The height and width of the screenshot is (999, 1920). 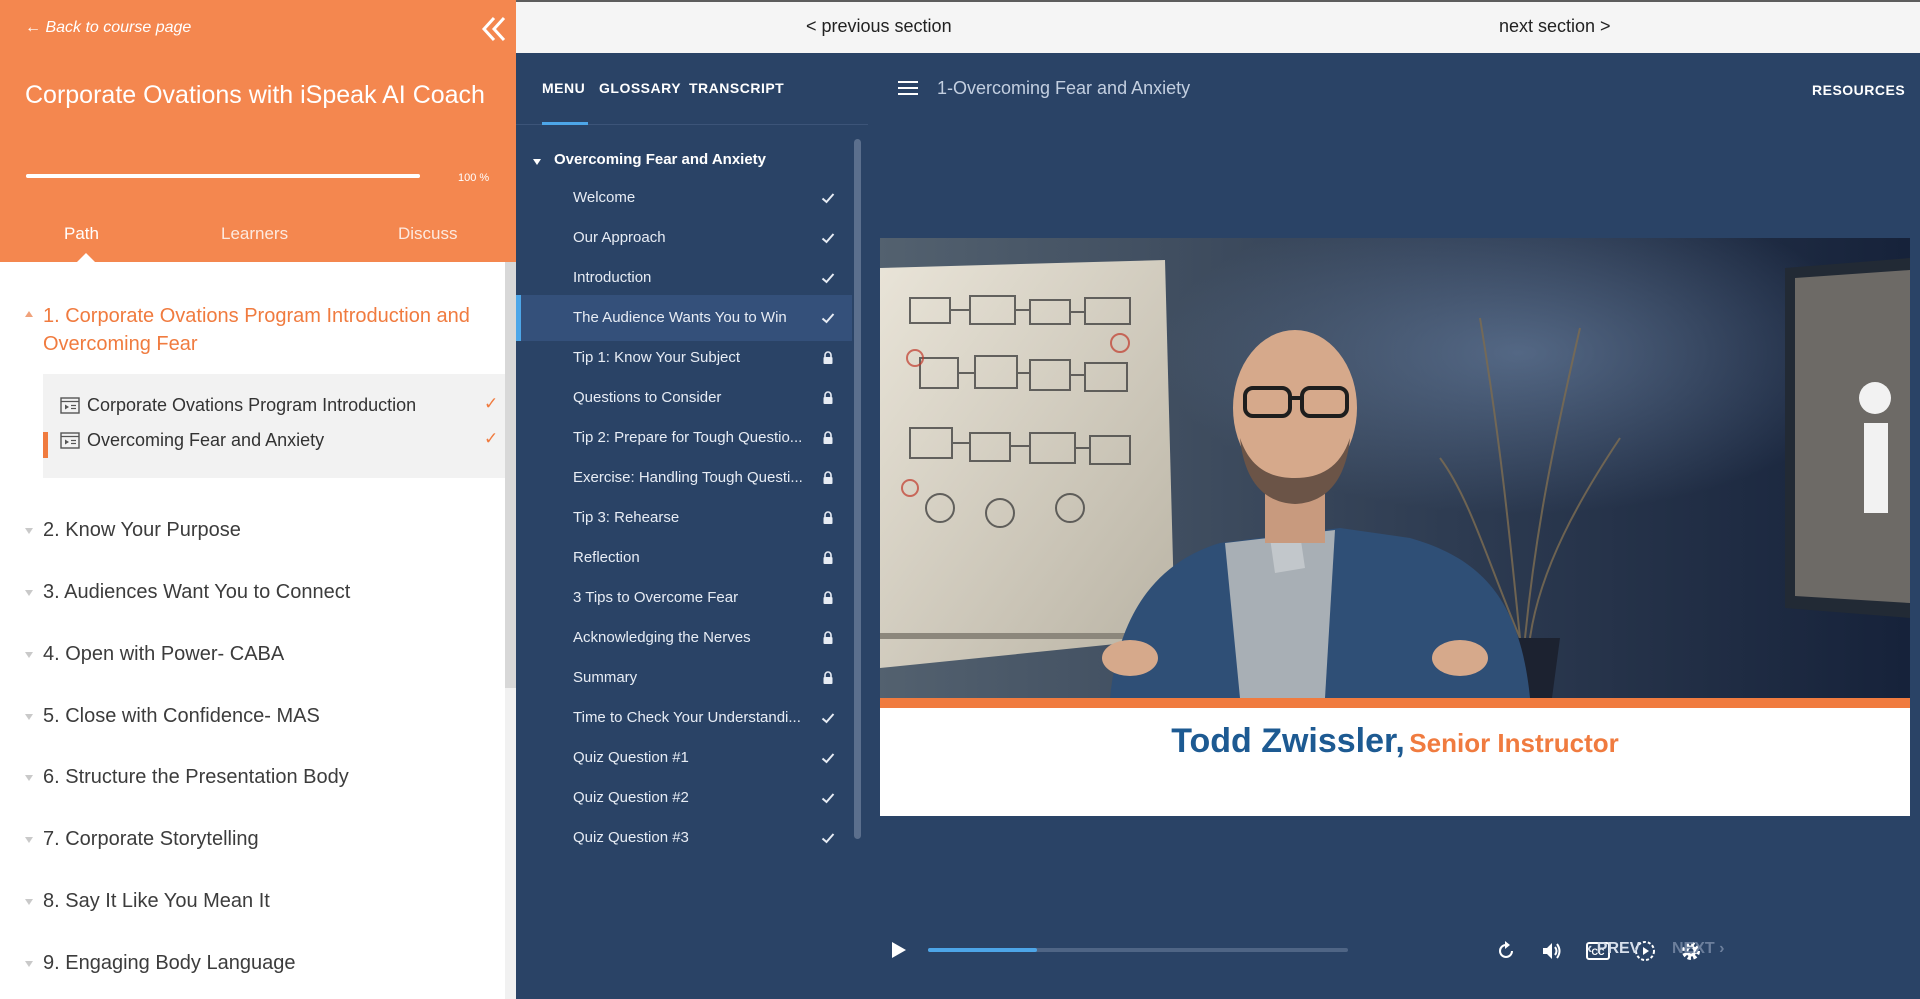 I want to click on module-label: 2. Know Your Purpose, so click(x=142, y=530).